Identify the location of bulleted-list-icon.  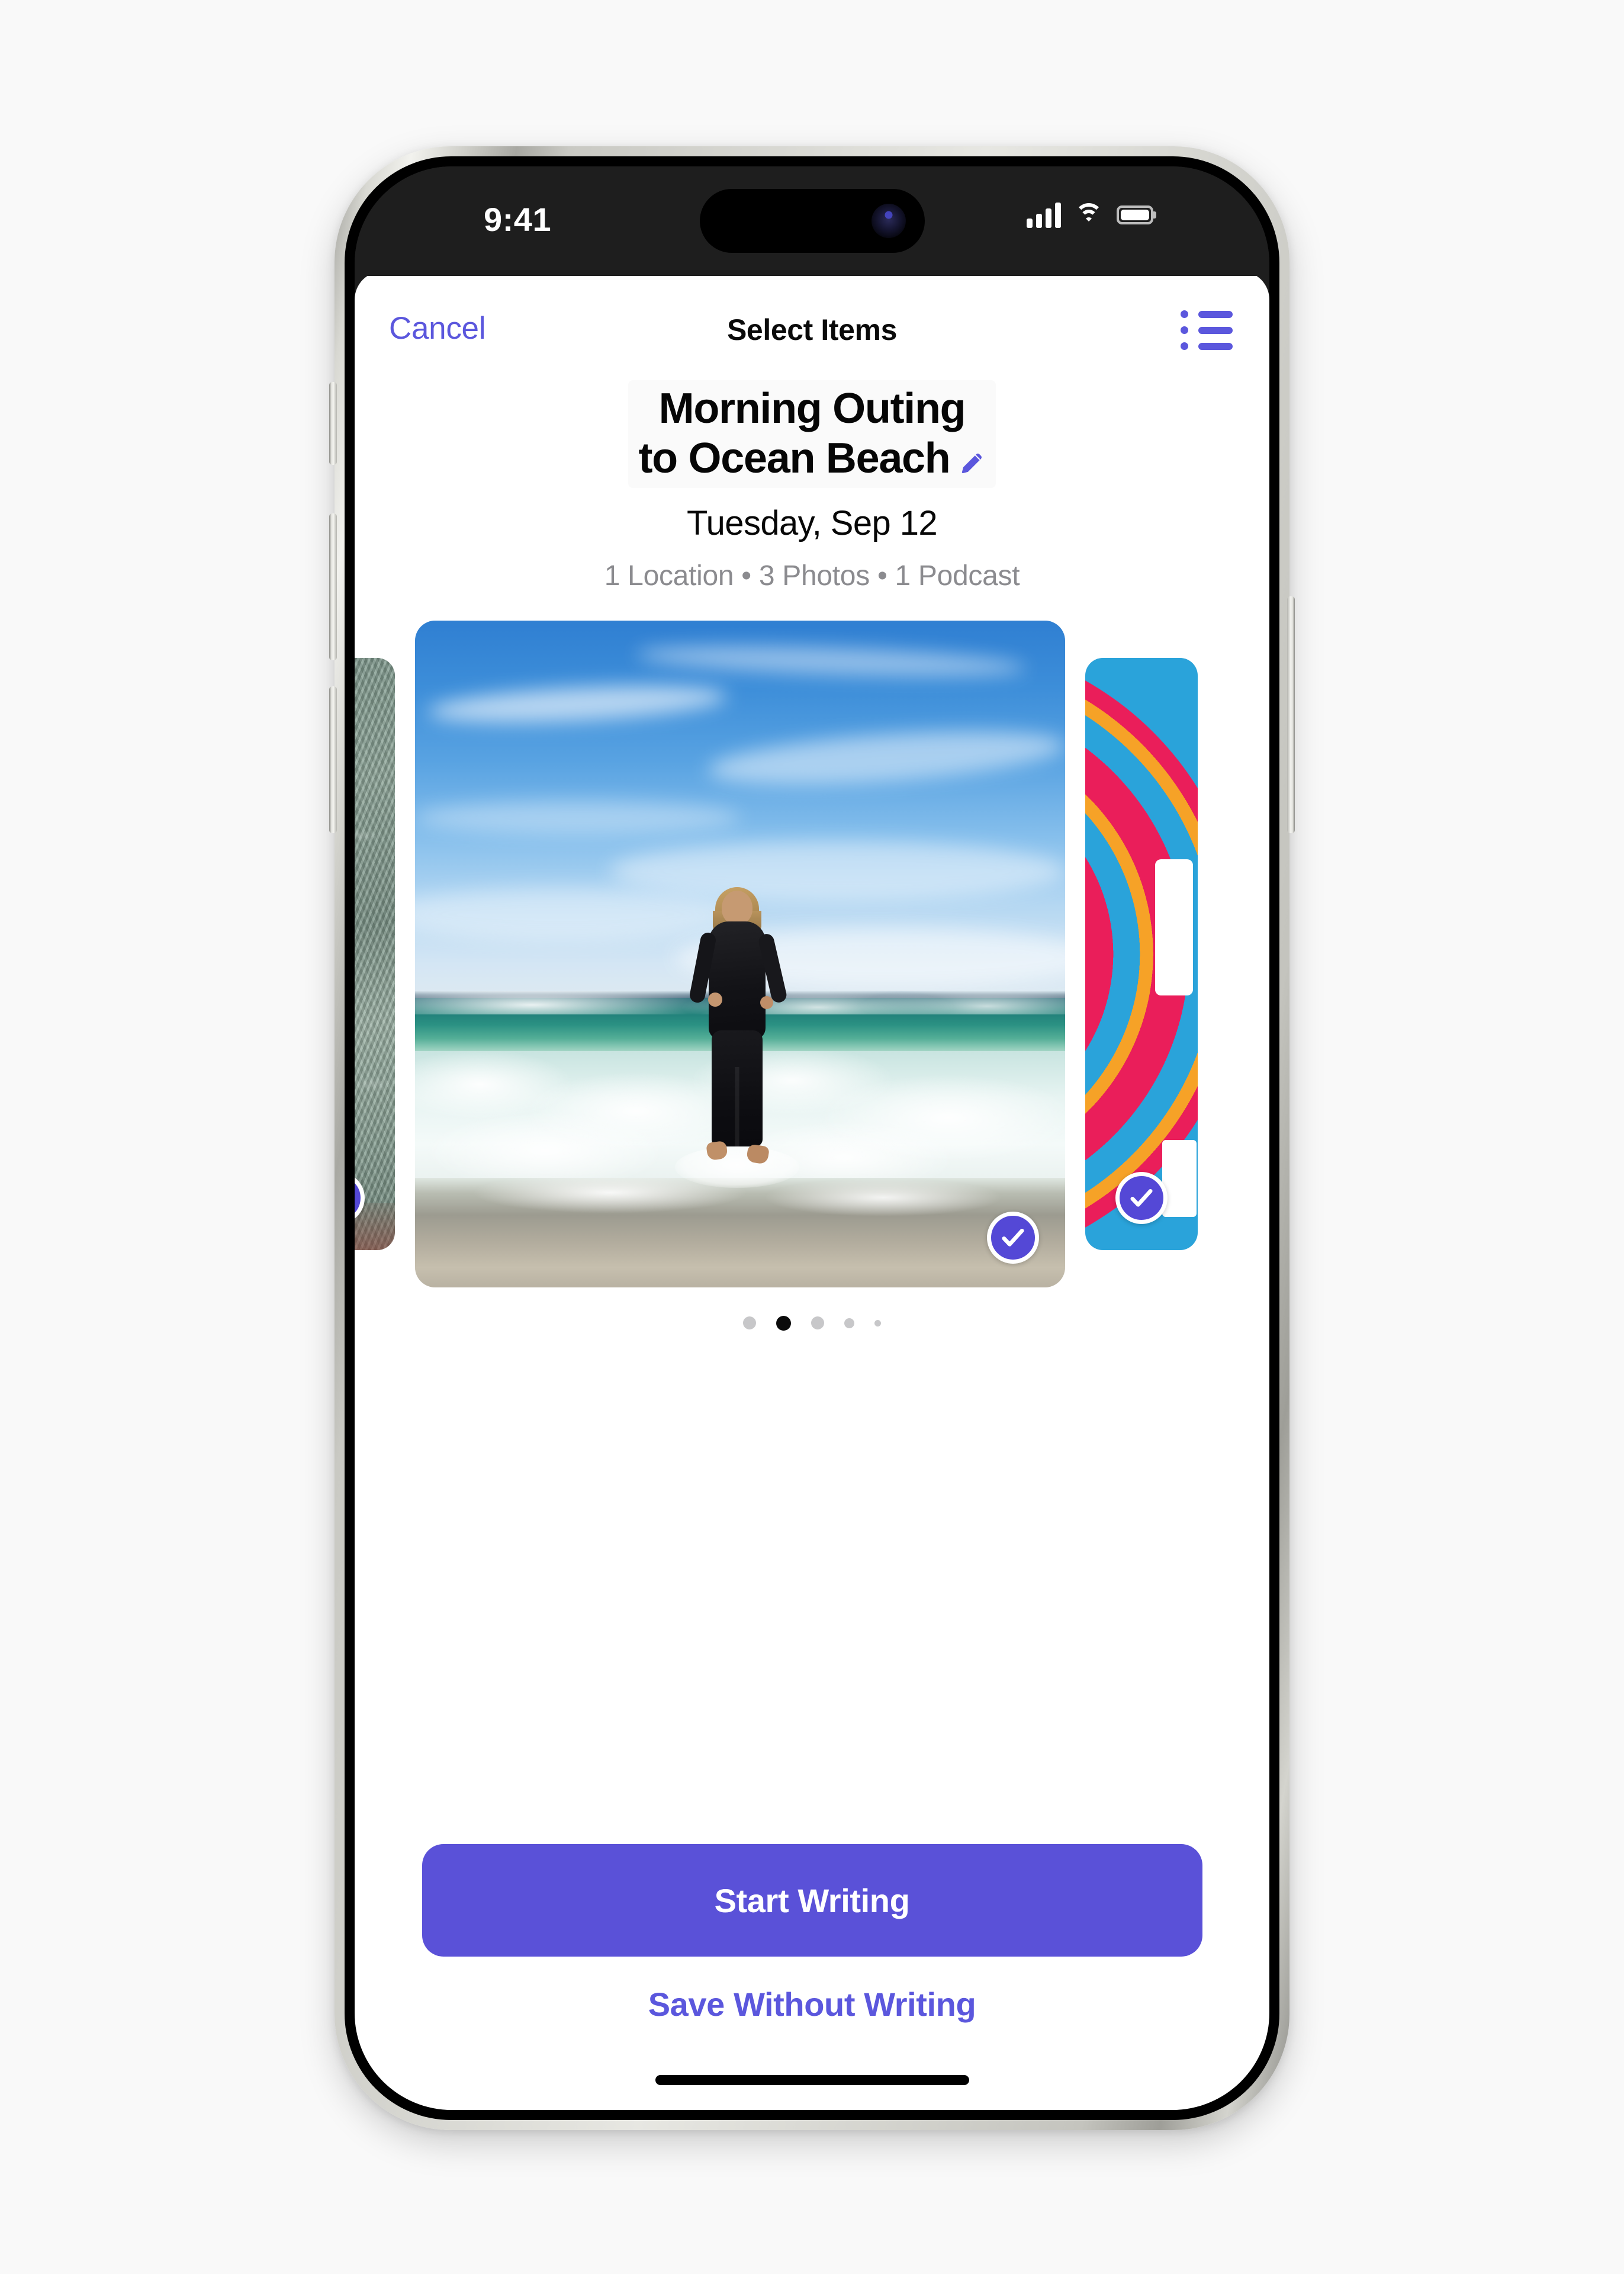
(1207, 330).